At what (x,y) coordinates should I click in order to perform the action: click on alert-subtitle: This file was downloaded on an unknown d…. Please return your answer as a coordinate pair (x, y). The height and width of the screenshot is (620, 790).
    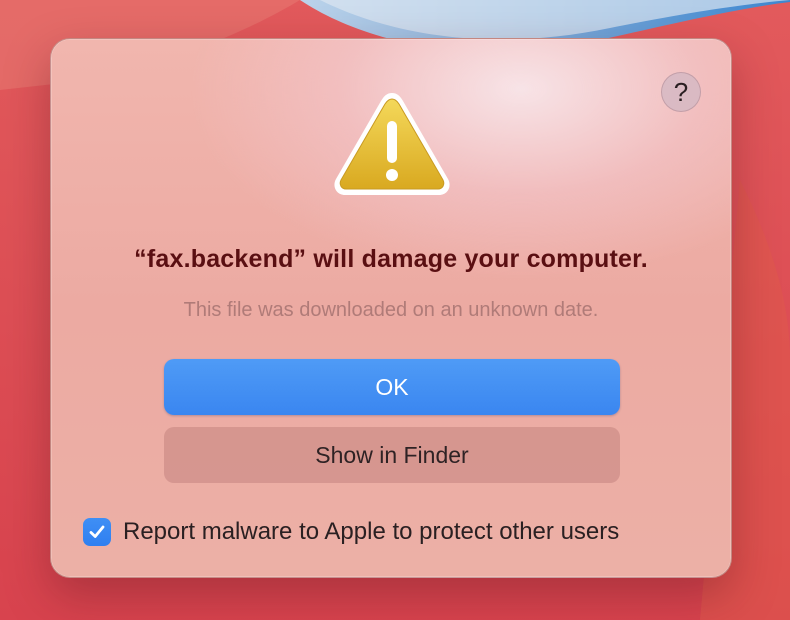
    Looking at the image, I should click on (391, 310).